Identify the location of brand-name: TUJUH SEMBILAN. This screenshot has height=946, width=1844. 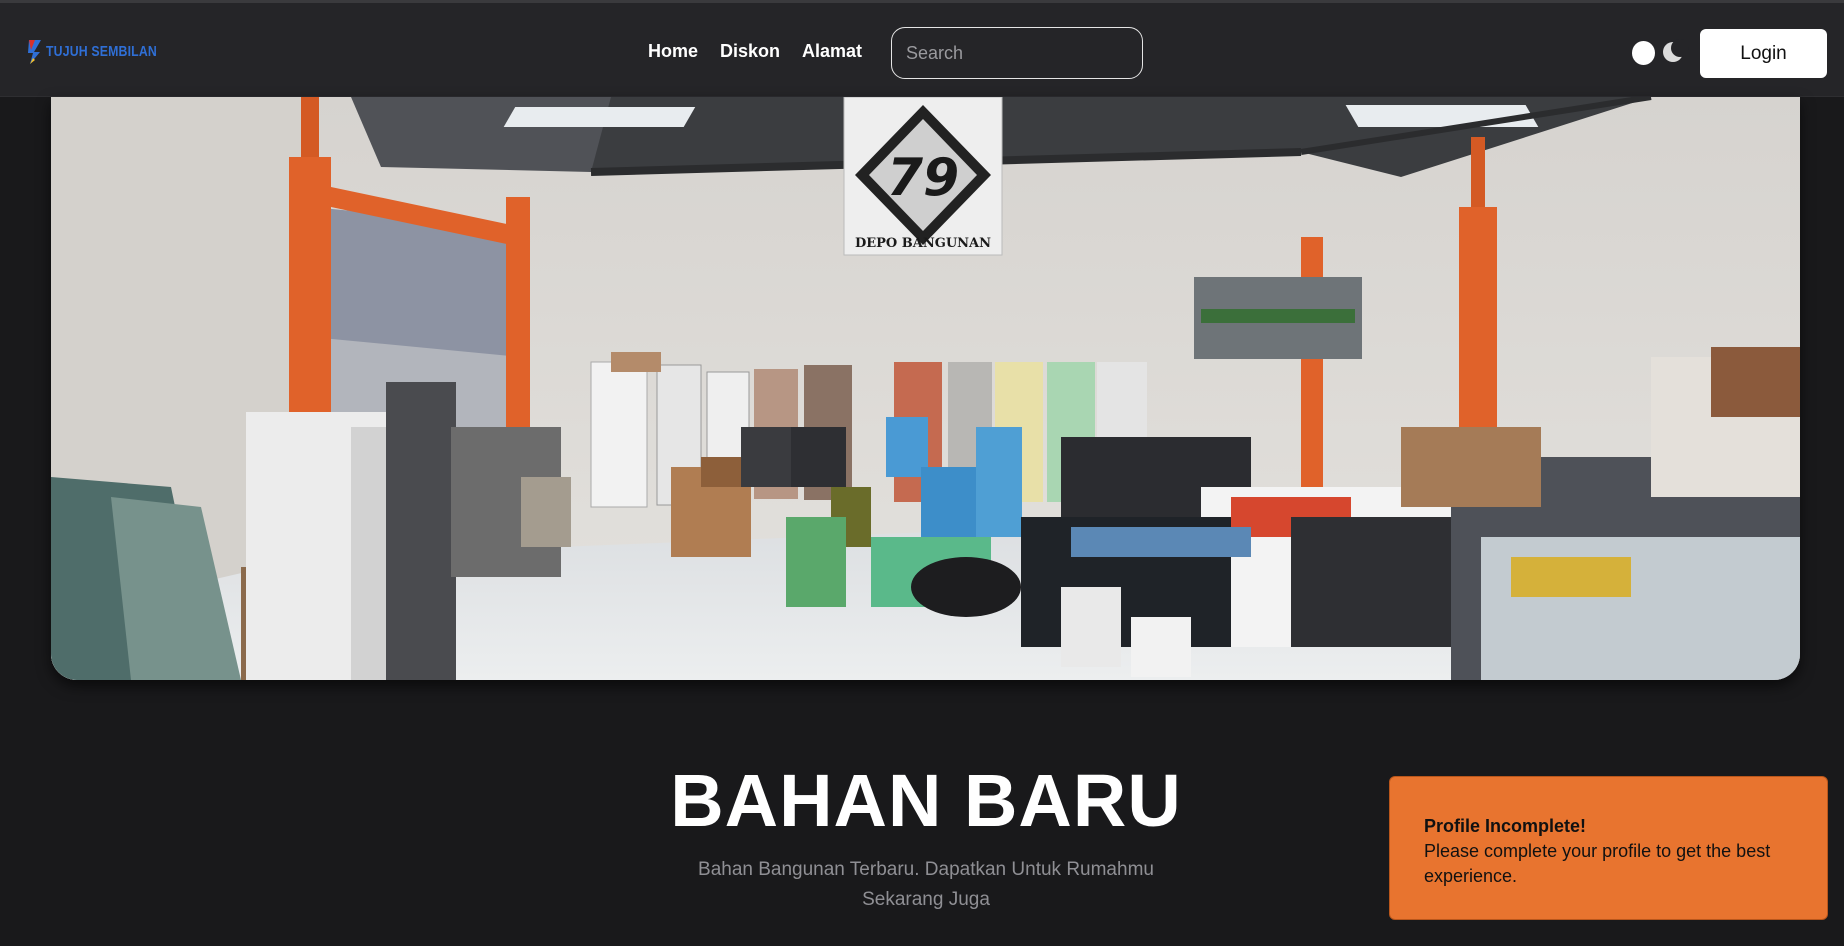
(101, 51).